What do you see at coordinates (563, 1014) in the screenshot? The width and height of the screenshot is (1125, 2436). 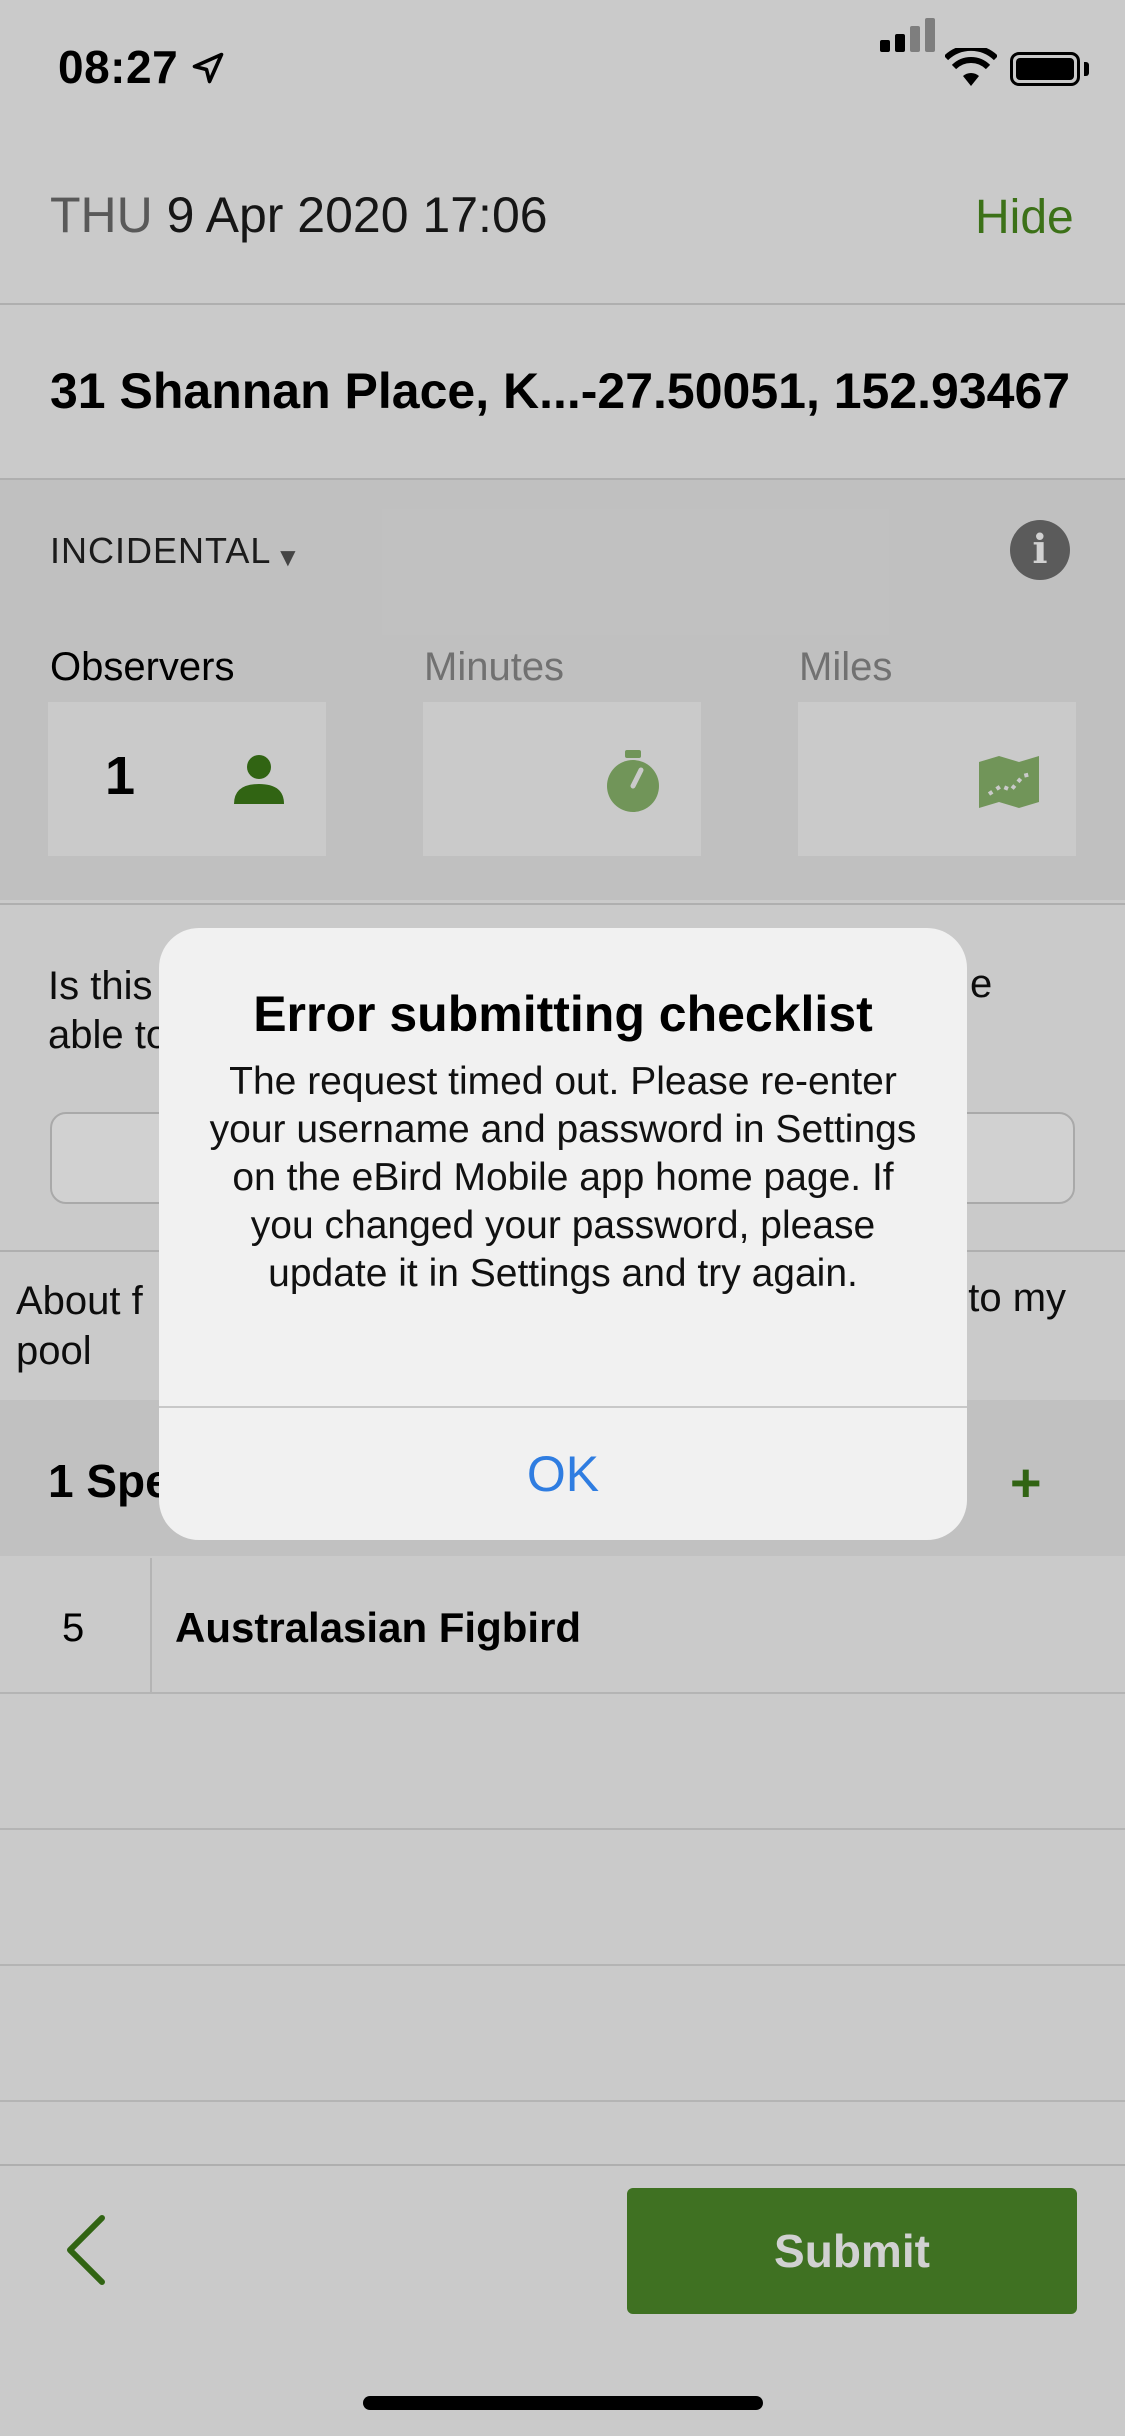 I see `alert-title: Error submitting checklist` at bounding box center [563, 1014].